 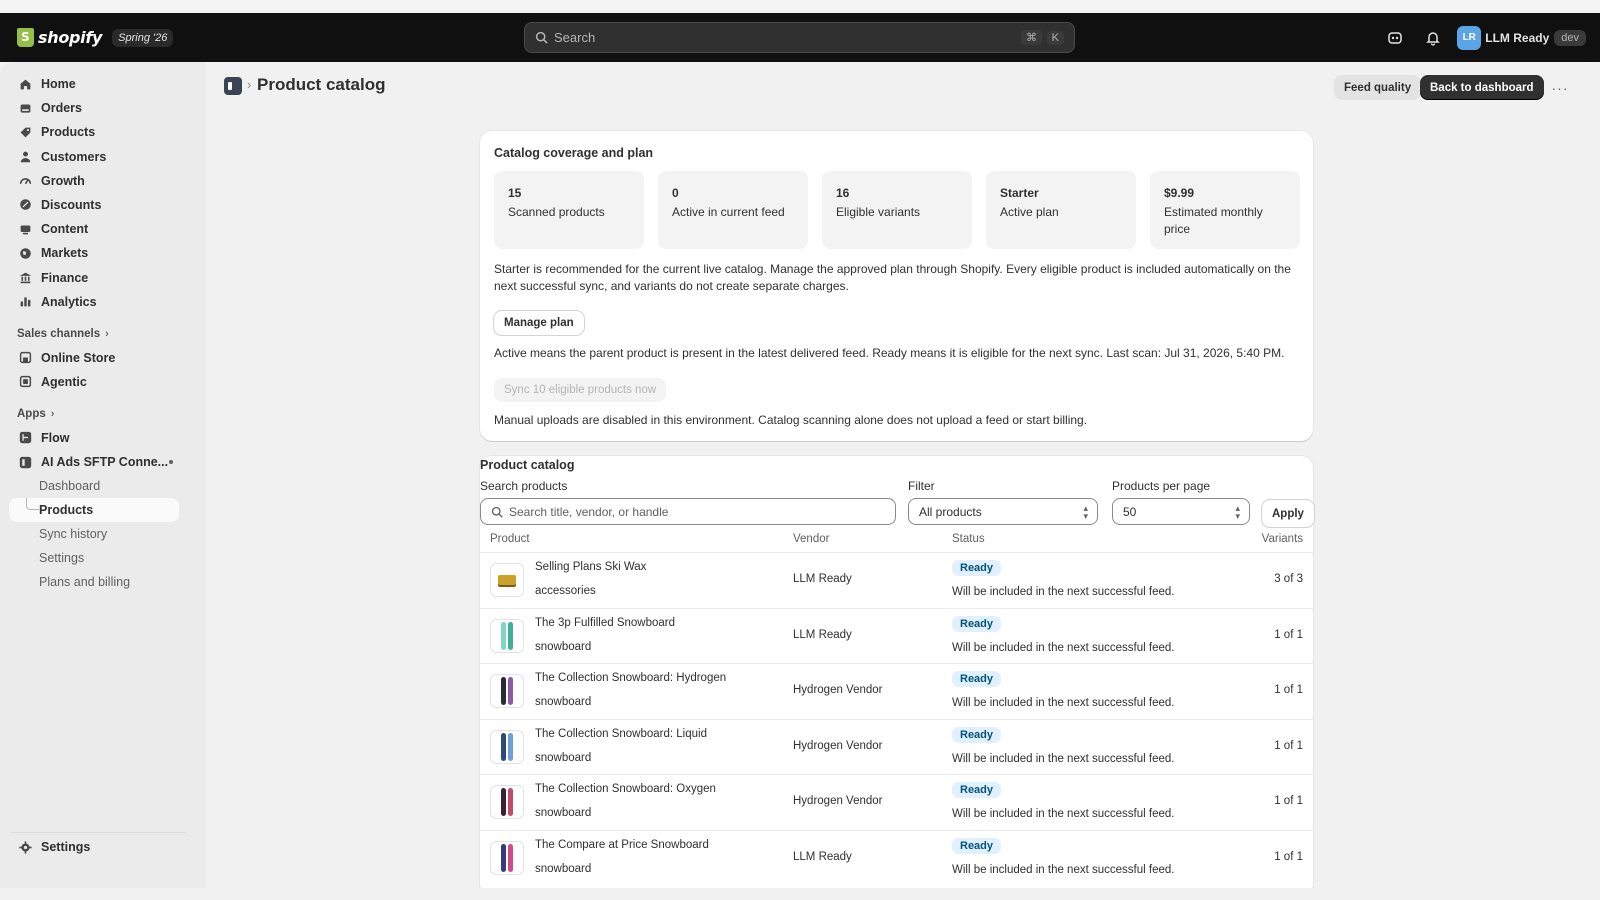 What do you see at coordinates (622, 845) in the screenshot?
I see `product-title: The Compare at Price Snowboard` at bounding box center [622, 845].